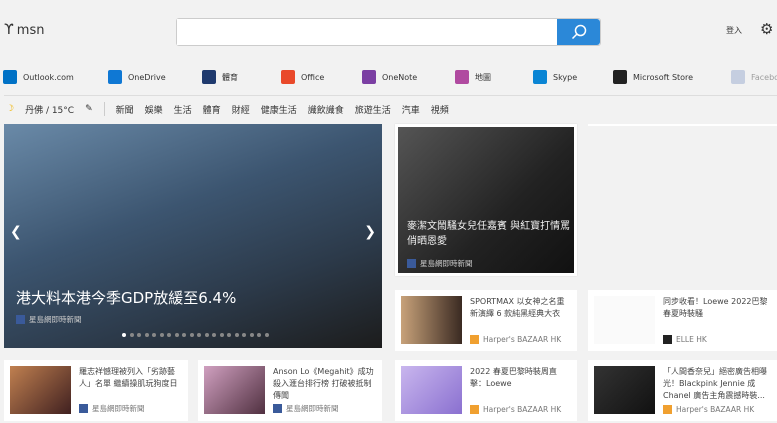 The height and width of the screenshot is (423, 777). What do you see at coordinates (555, 77) in the screenshot?
I see `quick-link-skype: Skype` at bounding box center [555, 77].